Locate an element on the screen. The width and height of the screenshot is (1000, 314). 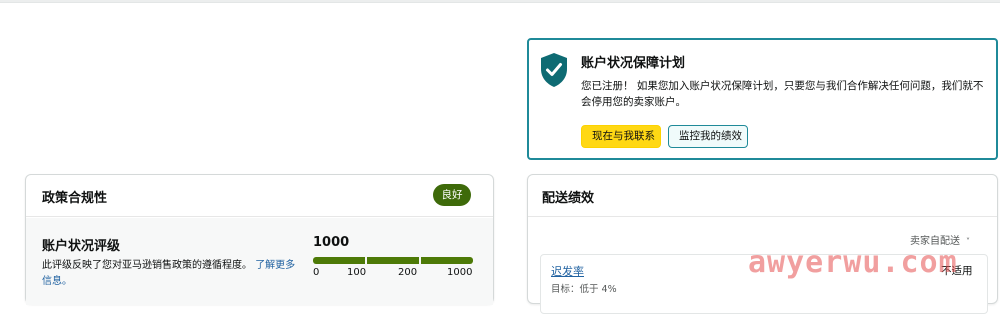
late-rate-status: 不适用 is located at coordinates (957, 271).